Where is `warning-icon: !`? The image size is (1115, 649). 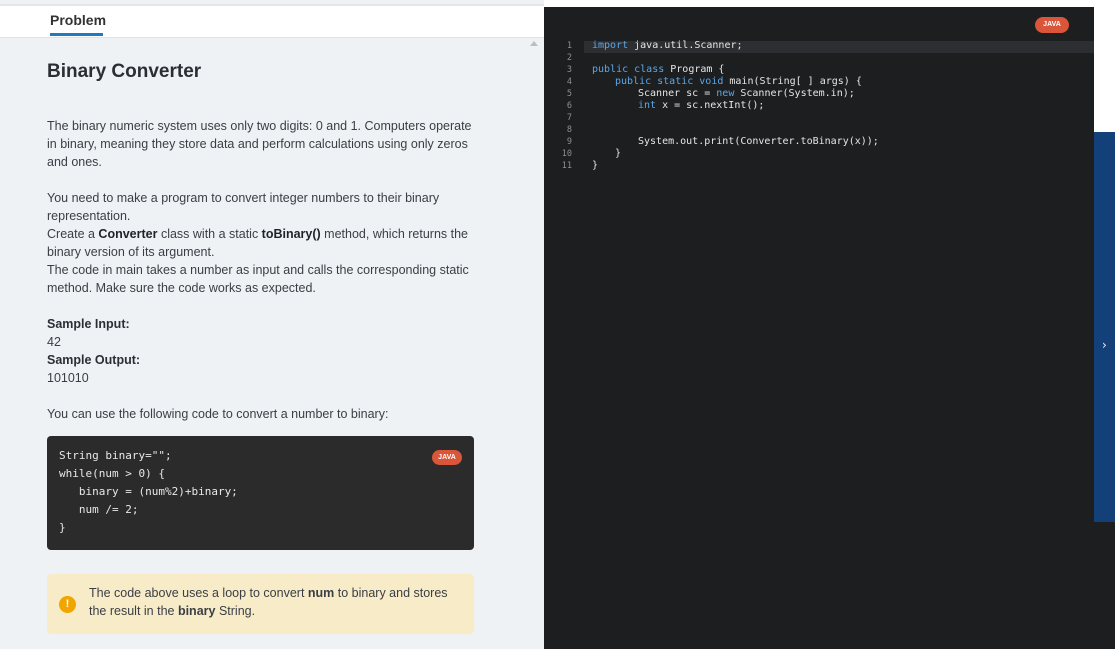
warning-icon: ! is located at coordinates (67, 604).